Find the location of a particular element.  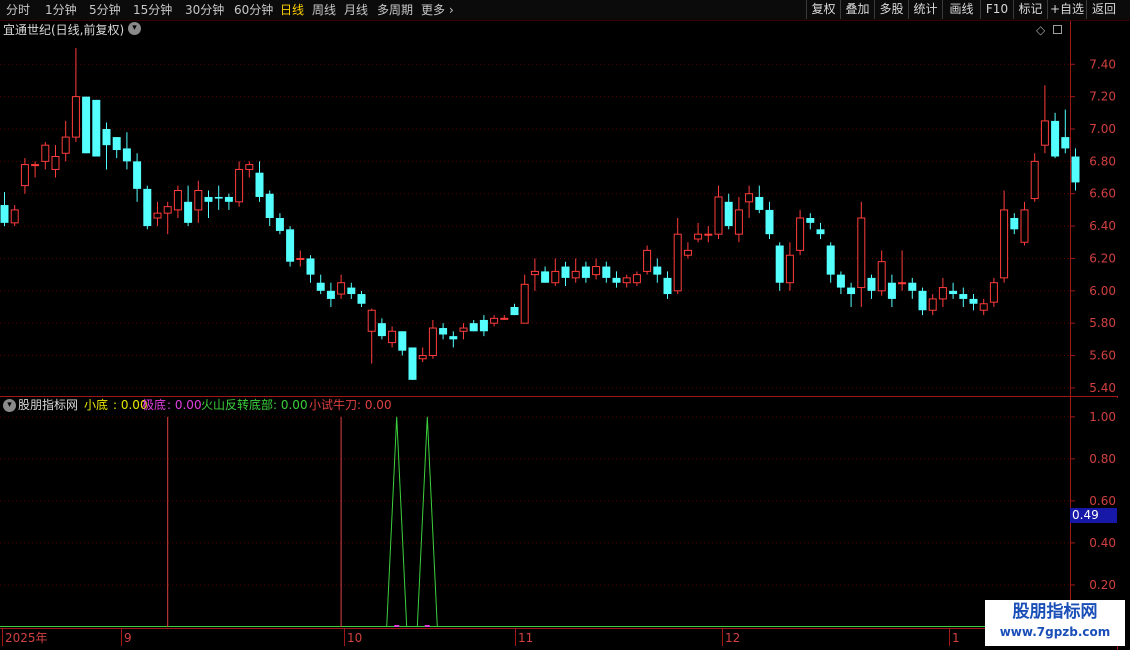

period-tab-30min: 30分钟 is located at coordinates (204, 10).